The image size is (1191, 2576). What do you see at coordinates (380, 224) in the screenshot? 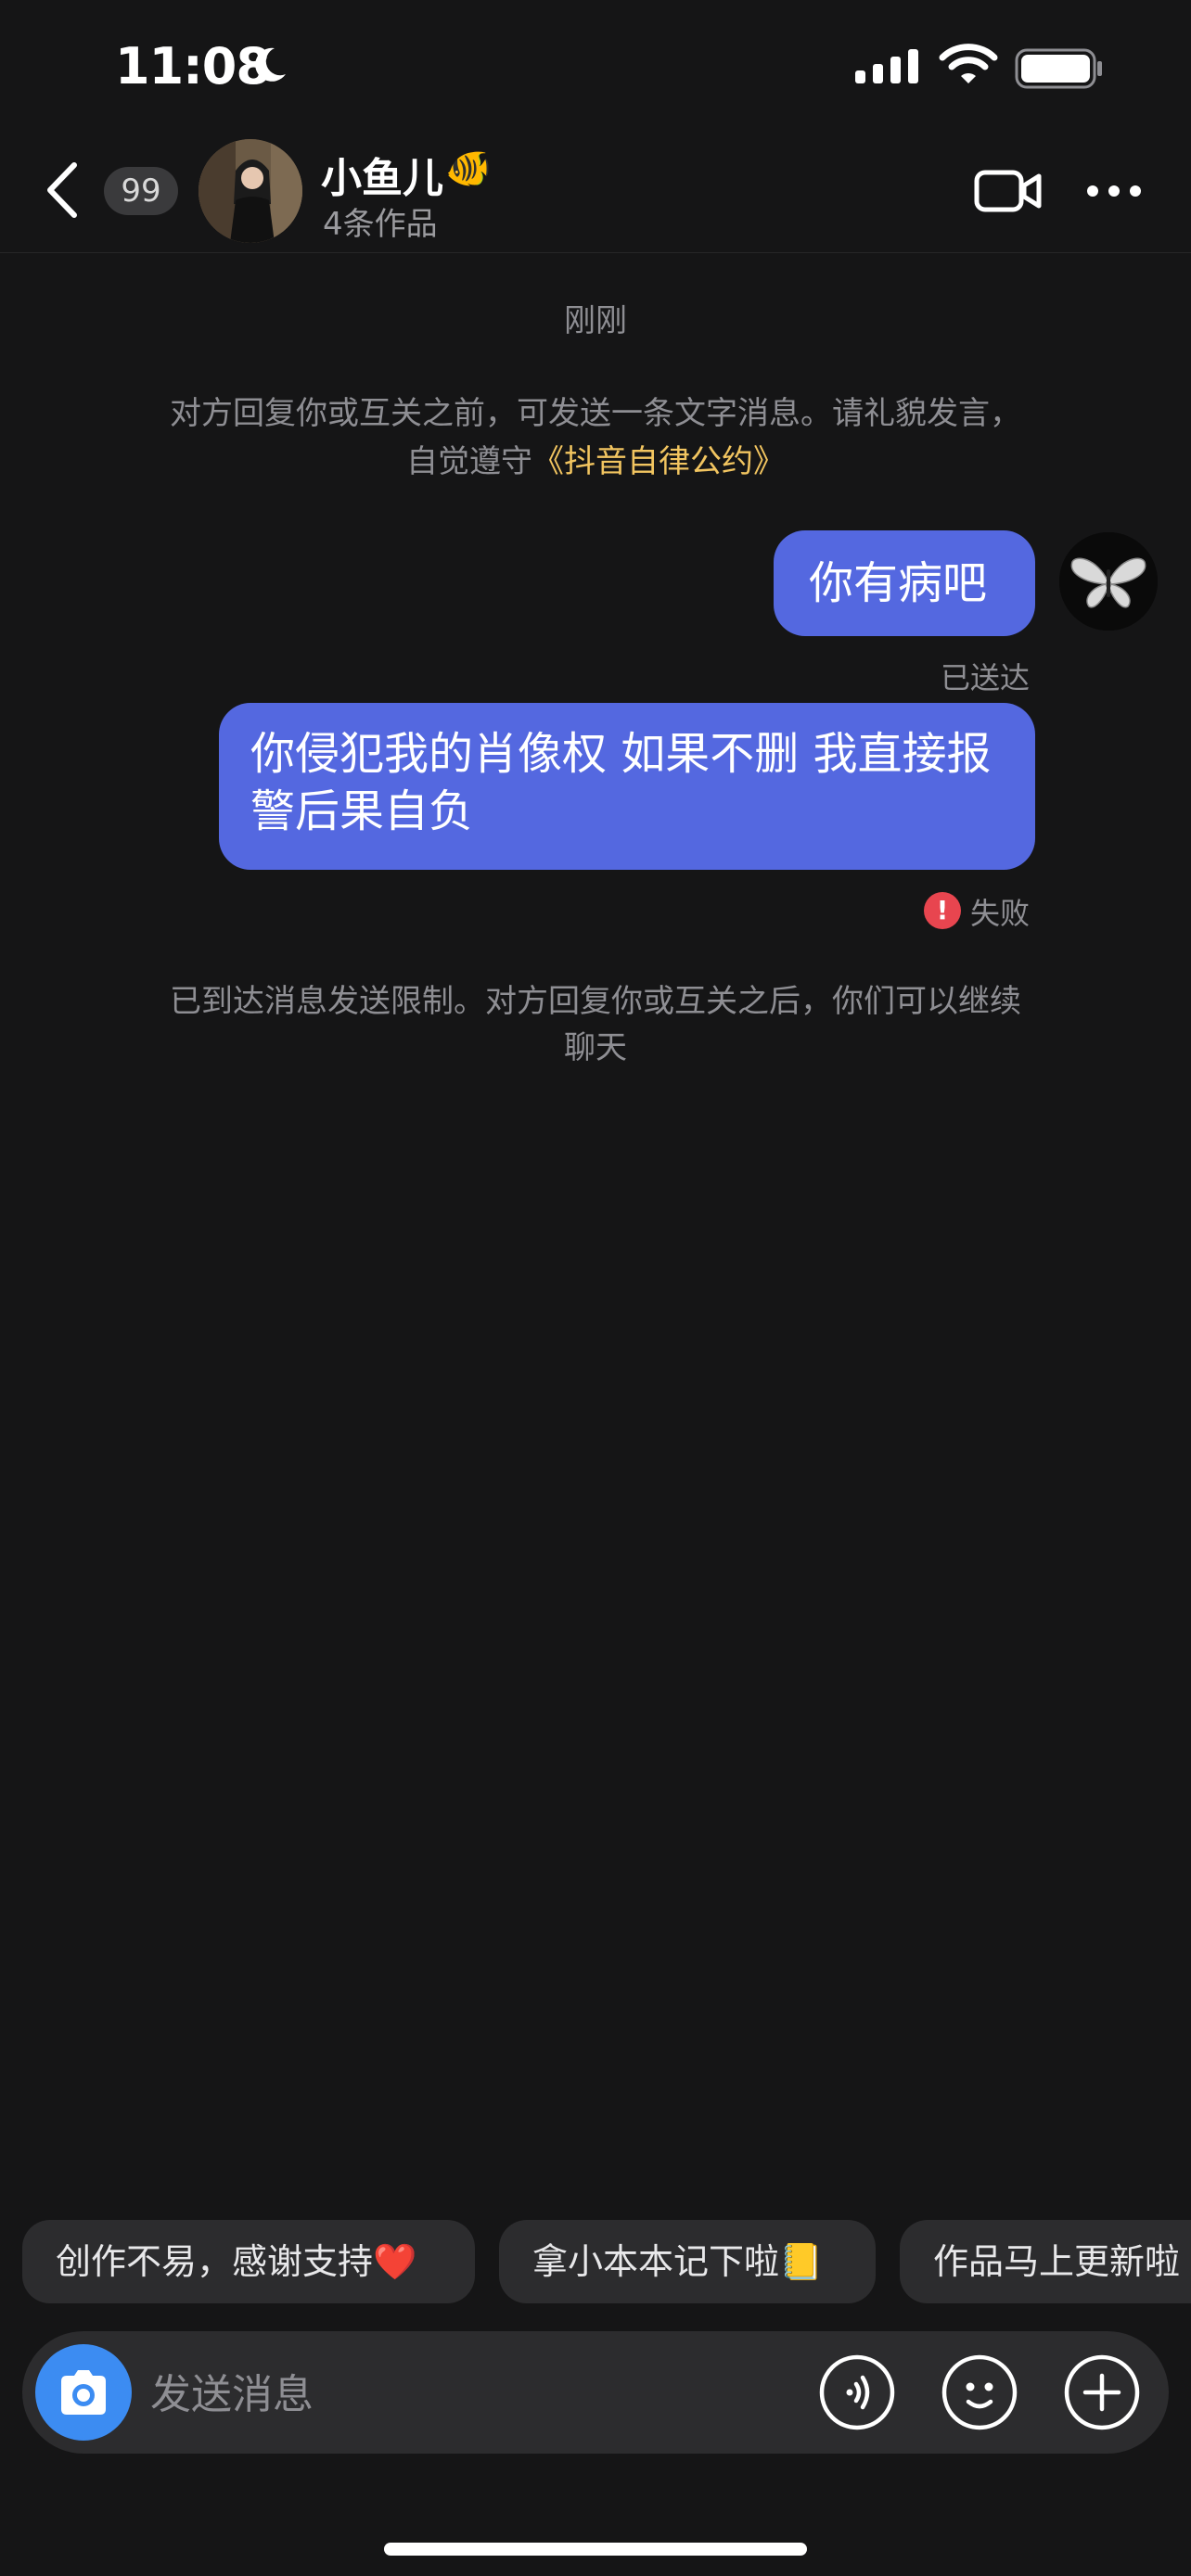
I see `works-count: 4条作品` at bounding box center [380, 224].